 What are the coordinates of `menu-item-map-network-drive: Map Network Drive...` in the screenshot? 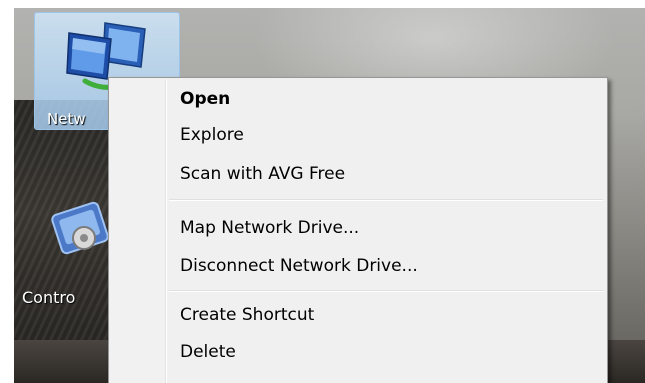 It's located at (358, 228).